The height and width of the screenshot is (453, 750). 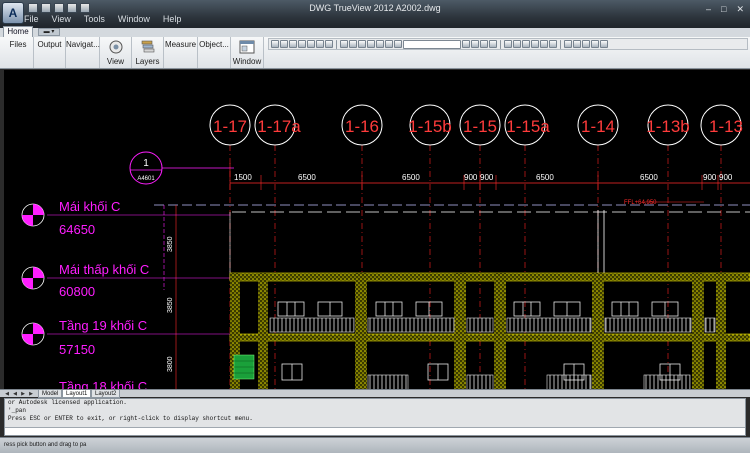 I want to click on tab-model: Model, so click(x=50, y=394).